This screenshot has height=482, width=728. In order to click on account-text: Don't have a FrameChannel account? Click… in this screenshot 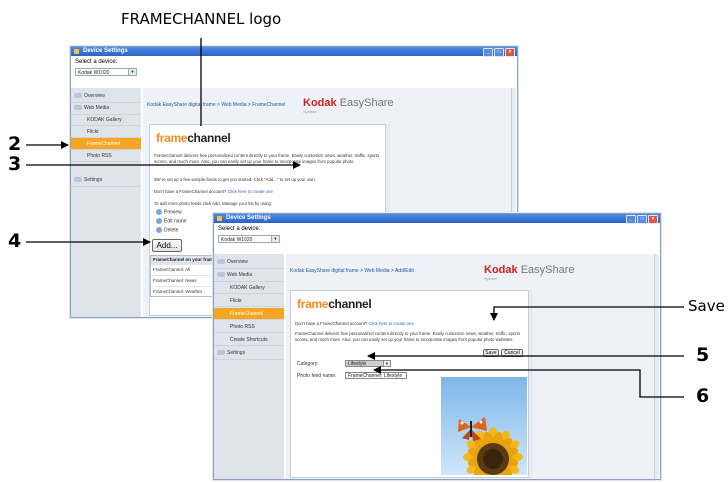, I will do `click(267, 192)`.